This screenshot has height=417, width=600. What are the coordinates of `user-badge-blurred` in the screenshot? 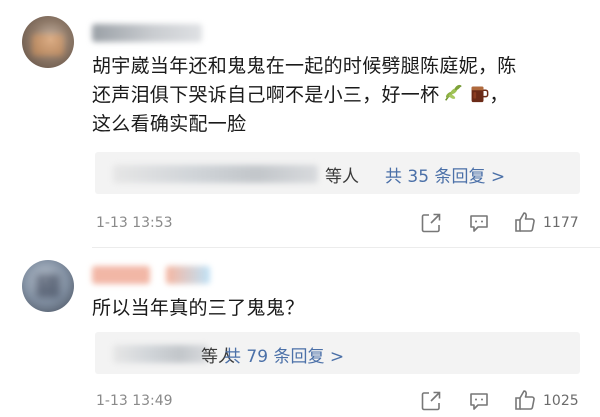 It's located at (188, 275).